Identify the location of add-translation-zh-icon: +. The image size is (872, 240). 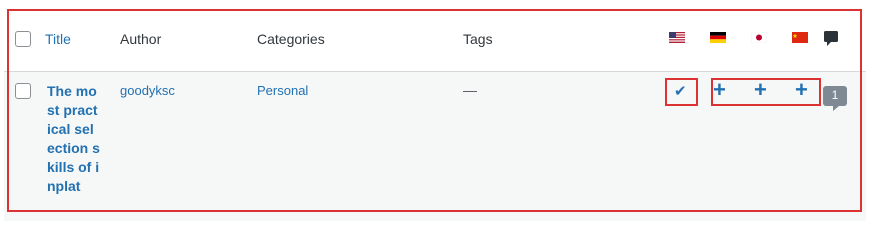
(801, 90).